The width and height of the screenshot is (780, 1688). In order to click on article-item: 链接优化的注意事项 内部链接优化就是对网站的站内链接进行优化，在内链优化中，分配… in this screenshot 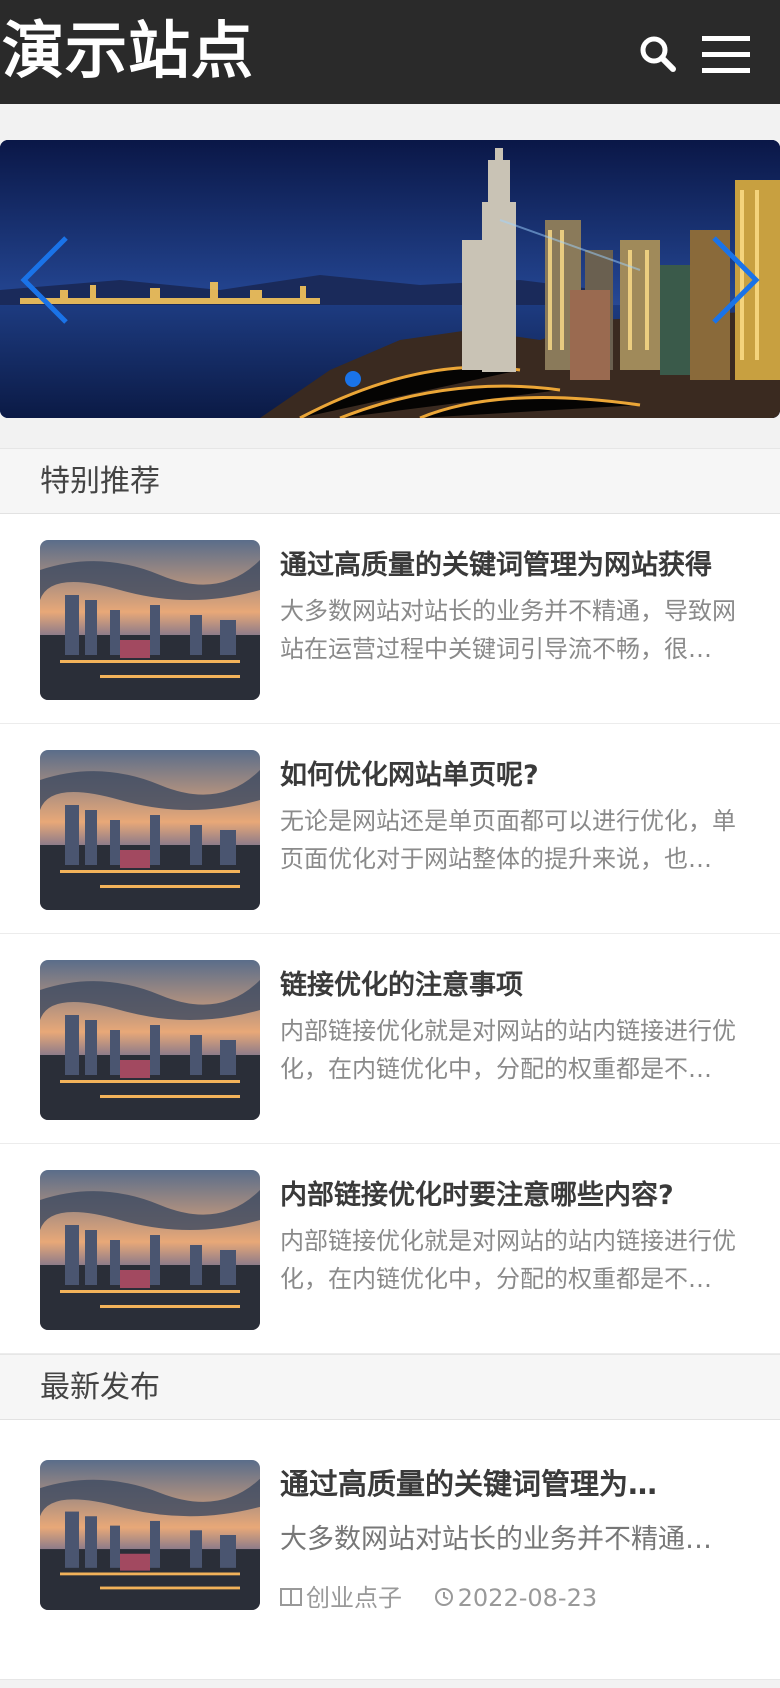, I will do `click(390, 1039)`.